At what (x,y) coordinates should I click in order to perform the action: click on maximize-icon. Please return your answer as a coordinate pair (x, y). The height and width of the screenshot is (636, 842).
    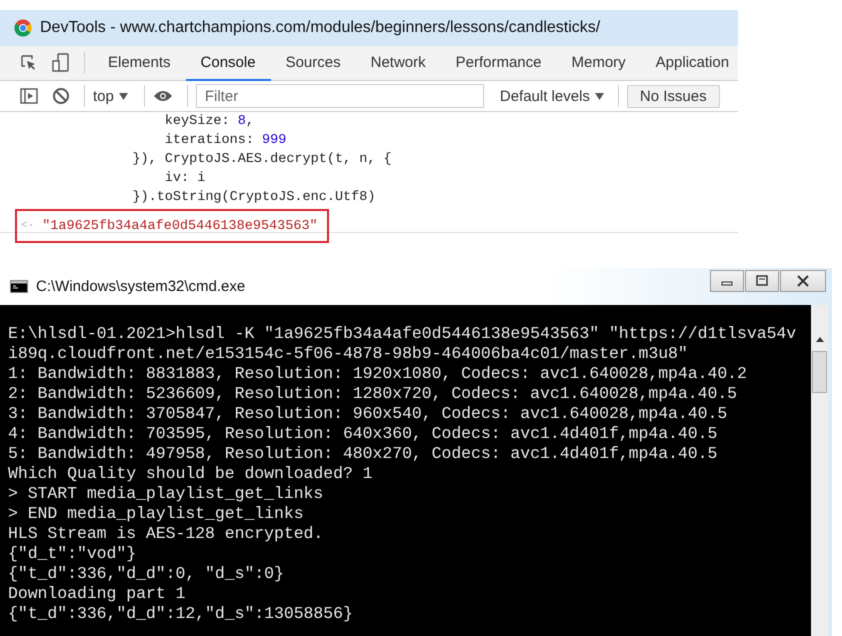
    Looking at the image, I should click on (762, 281).